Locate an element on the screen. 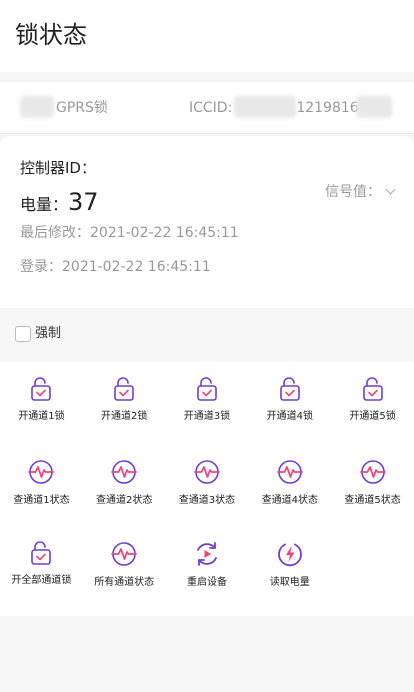  action-label: 开通道2锁 is located at coordinates (124, 416).